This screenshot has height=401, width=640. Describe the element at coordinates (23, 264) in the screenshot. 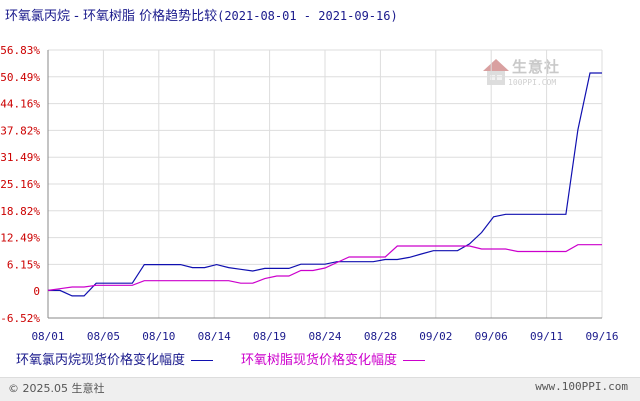

I see `y-tick-label: 6.15%` at that location.